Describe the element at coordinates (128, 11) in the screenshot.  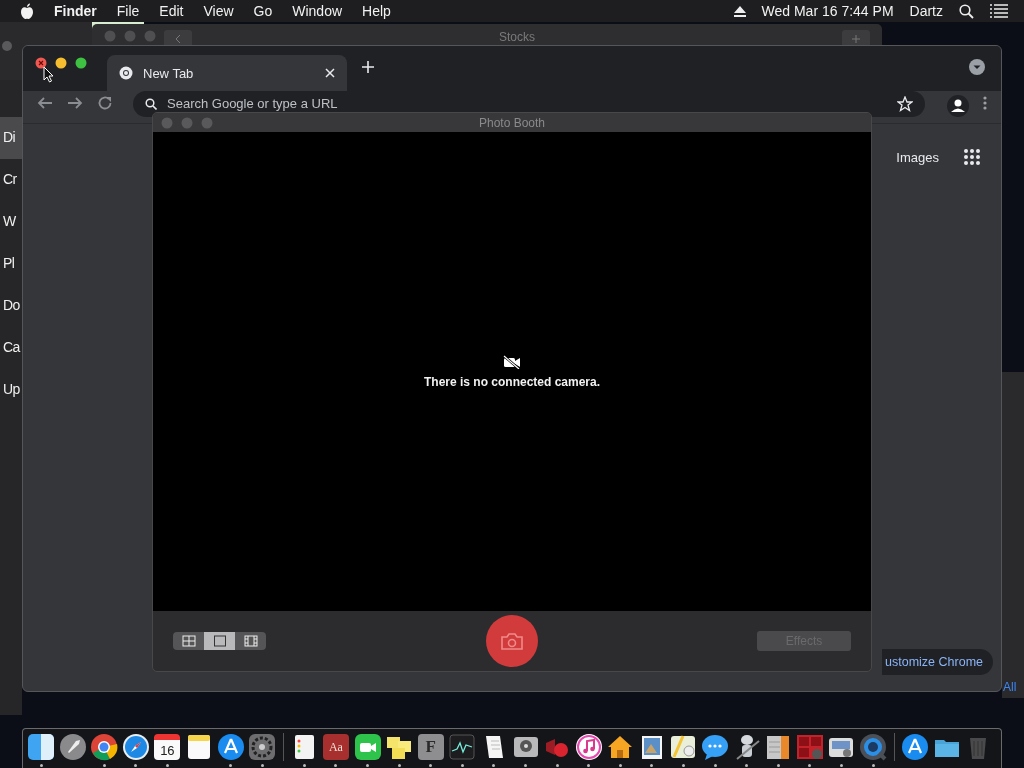
I see `menu-item: File` at that location.